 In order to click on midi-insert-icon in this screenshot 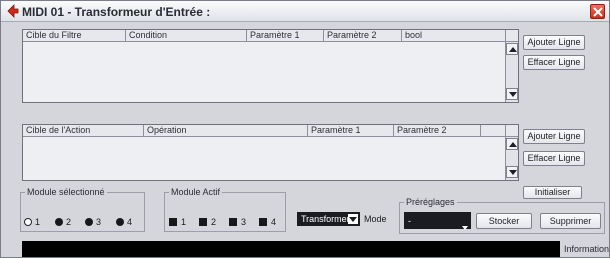, I will do `click(12, 11)`.